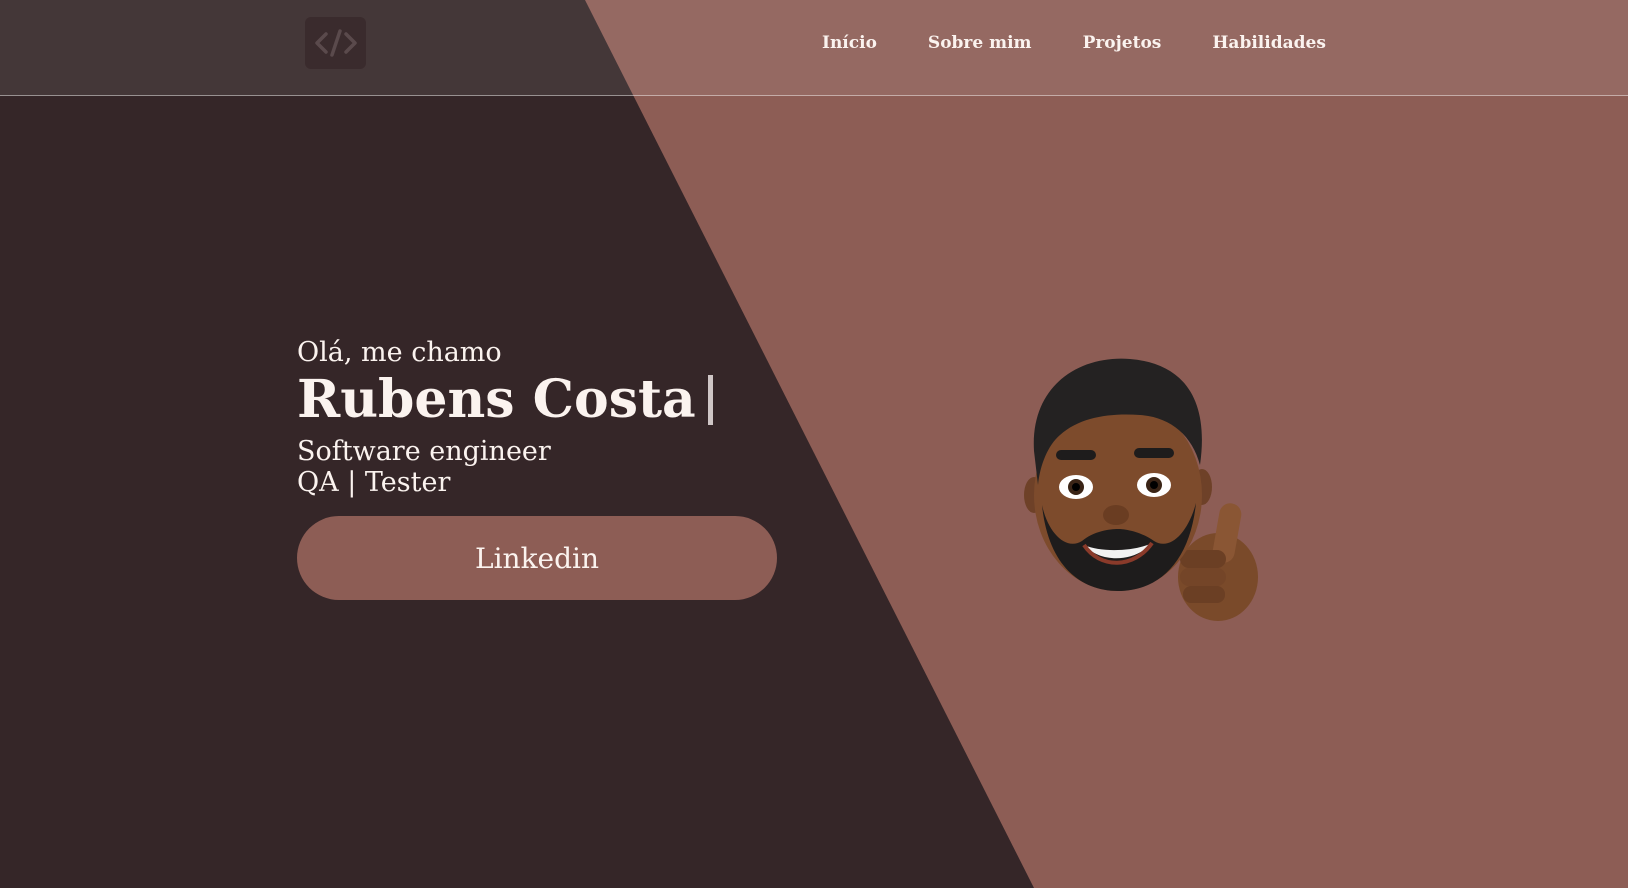  I want to click on name-row: Rubens Costa, so click(547, 400).